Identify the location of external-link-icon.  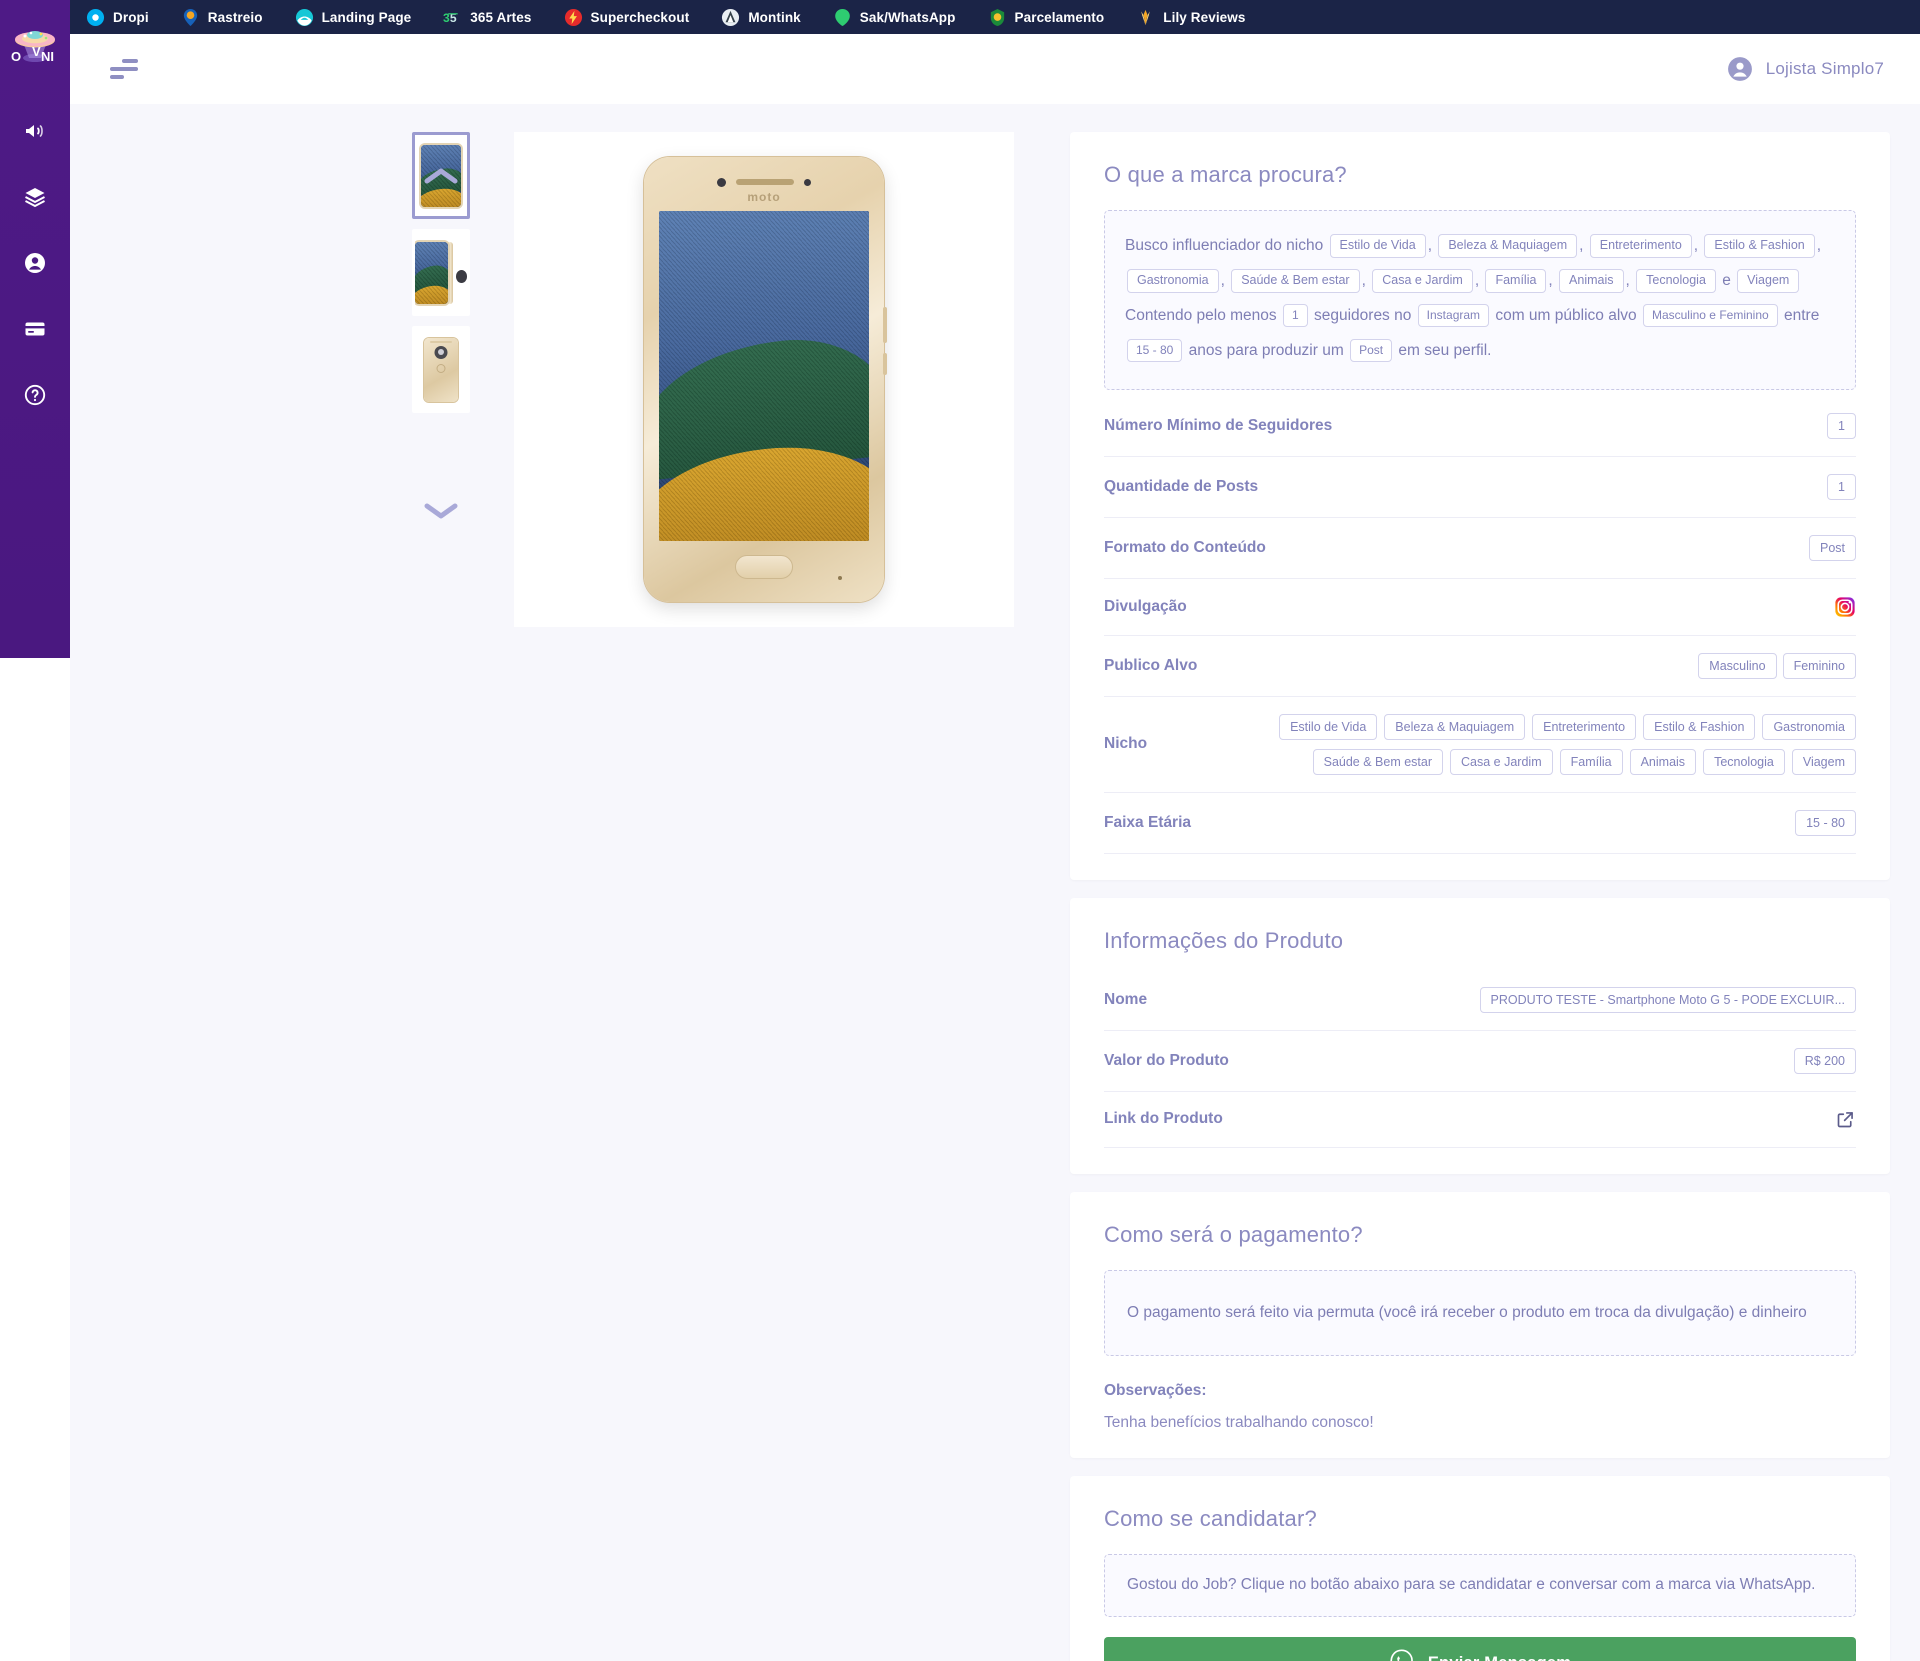
(1845, 1119).